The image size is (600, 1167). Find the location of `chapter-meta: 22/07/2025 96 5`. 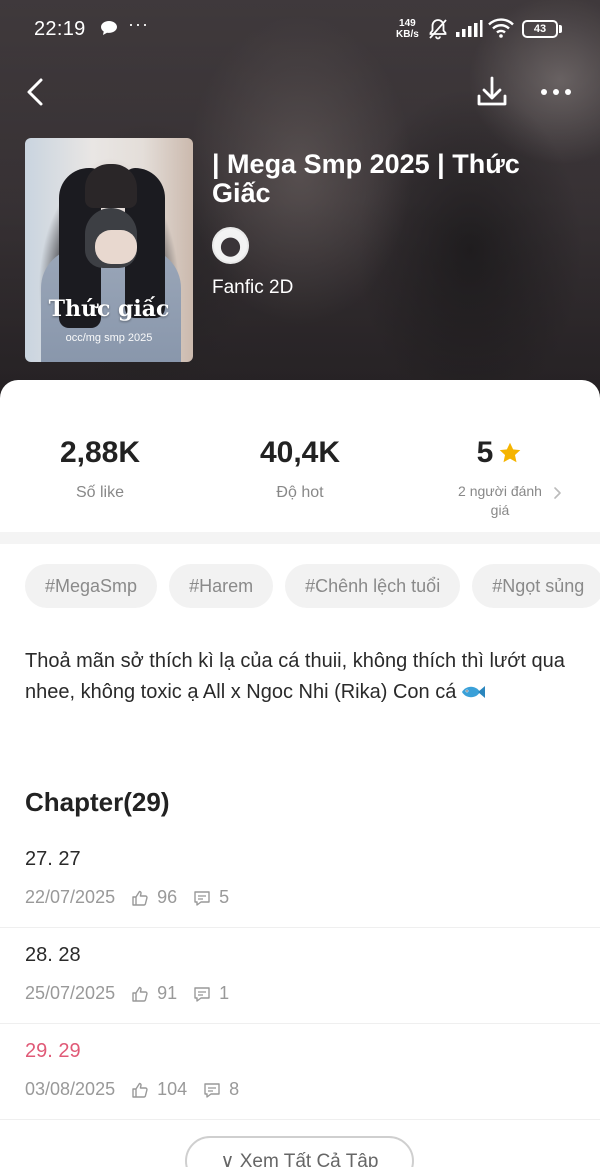

chapter-meta: 22/07/2025 96 5 is located at coordinates (127, 897).